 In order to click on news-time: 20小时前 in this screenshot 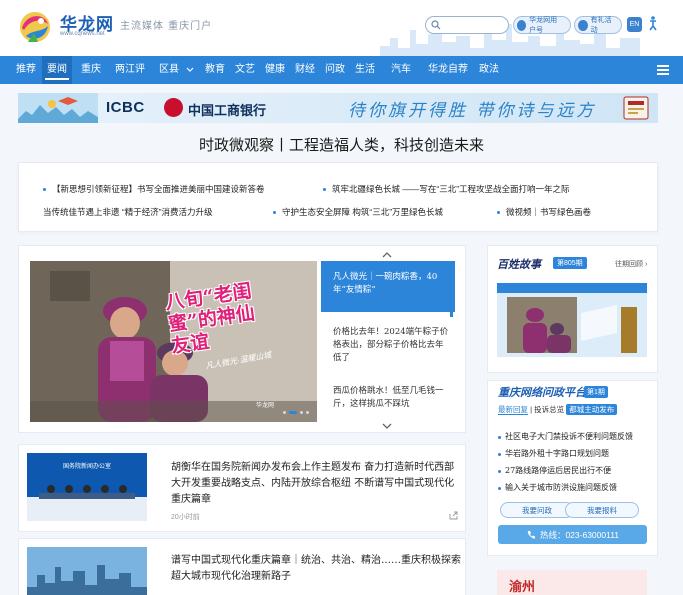, I will do `click(185, 517)`.